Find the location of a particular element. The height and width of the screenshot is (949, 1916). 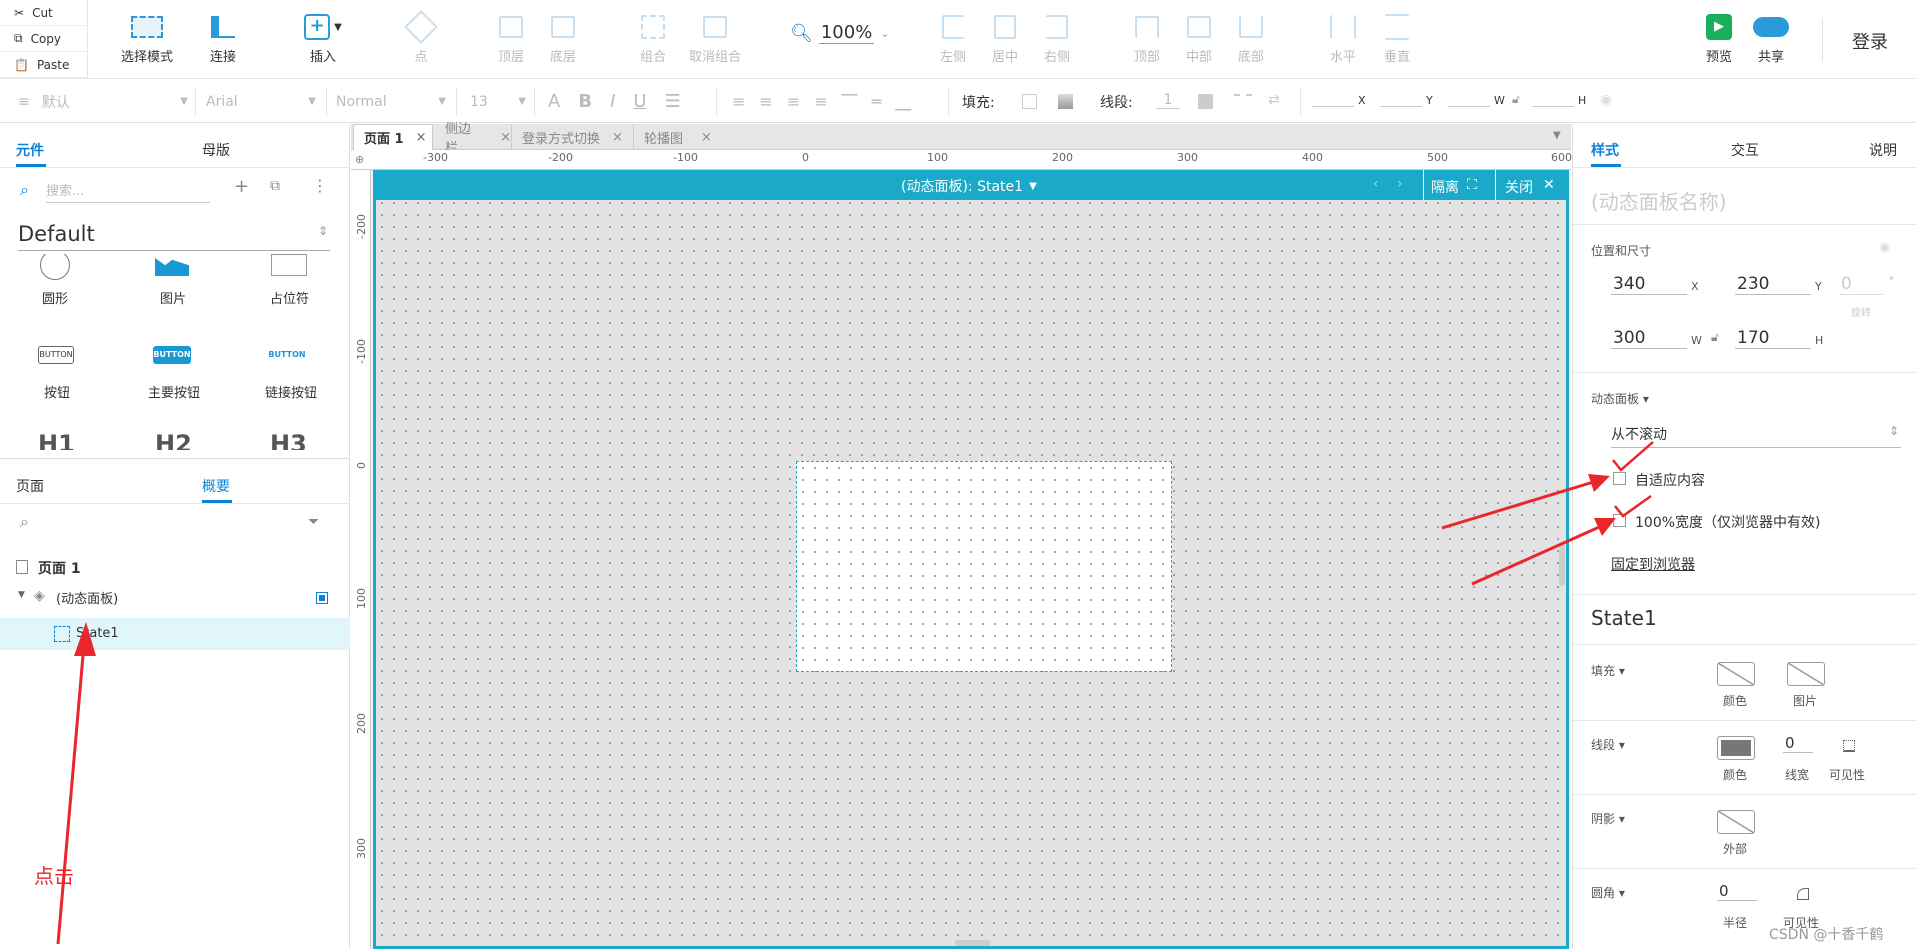

panel-section-label: 动态面板 ▾ is located at coordinates (1620, 398).